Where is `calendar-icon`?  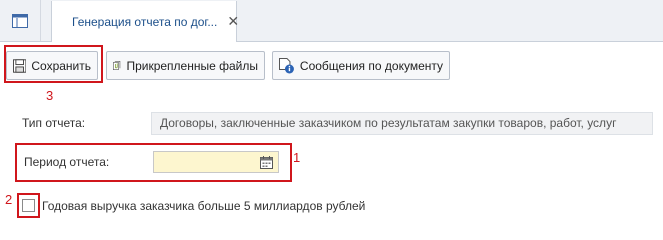
calendar-icon is located at coordinates (266, 162).